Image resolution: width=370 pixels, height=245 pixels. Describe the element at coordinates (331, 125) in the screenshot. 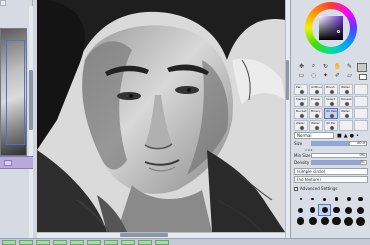

I see `brush-tool-17: Oil Pai` at that location.